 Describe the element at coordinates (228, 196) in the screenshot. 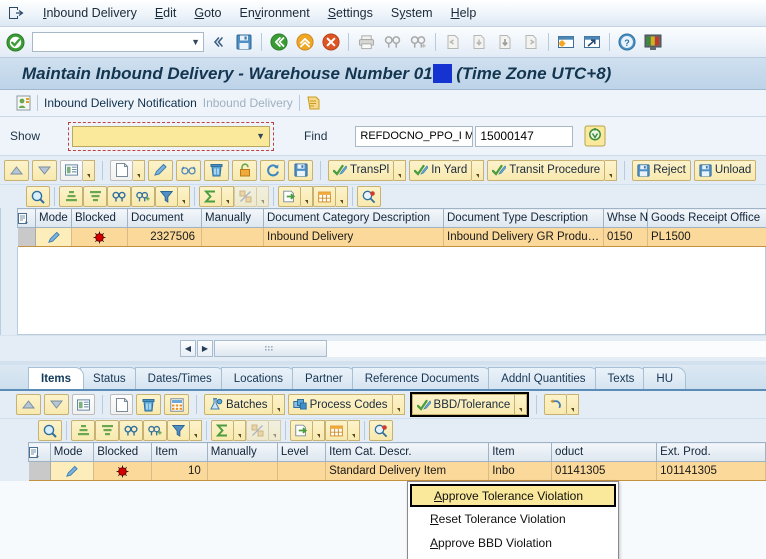

I see `sum-dropdown-arrow` at that location.